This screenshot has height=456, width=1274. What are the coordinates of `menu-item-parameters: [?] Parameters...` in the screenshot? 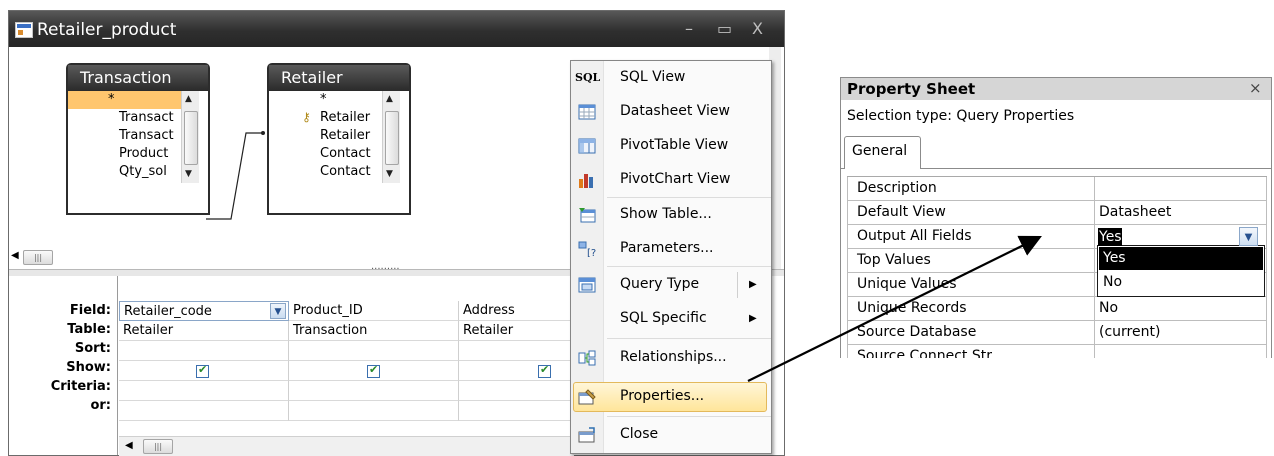 It's located at (671, 249).